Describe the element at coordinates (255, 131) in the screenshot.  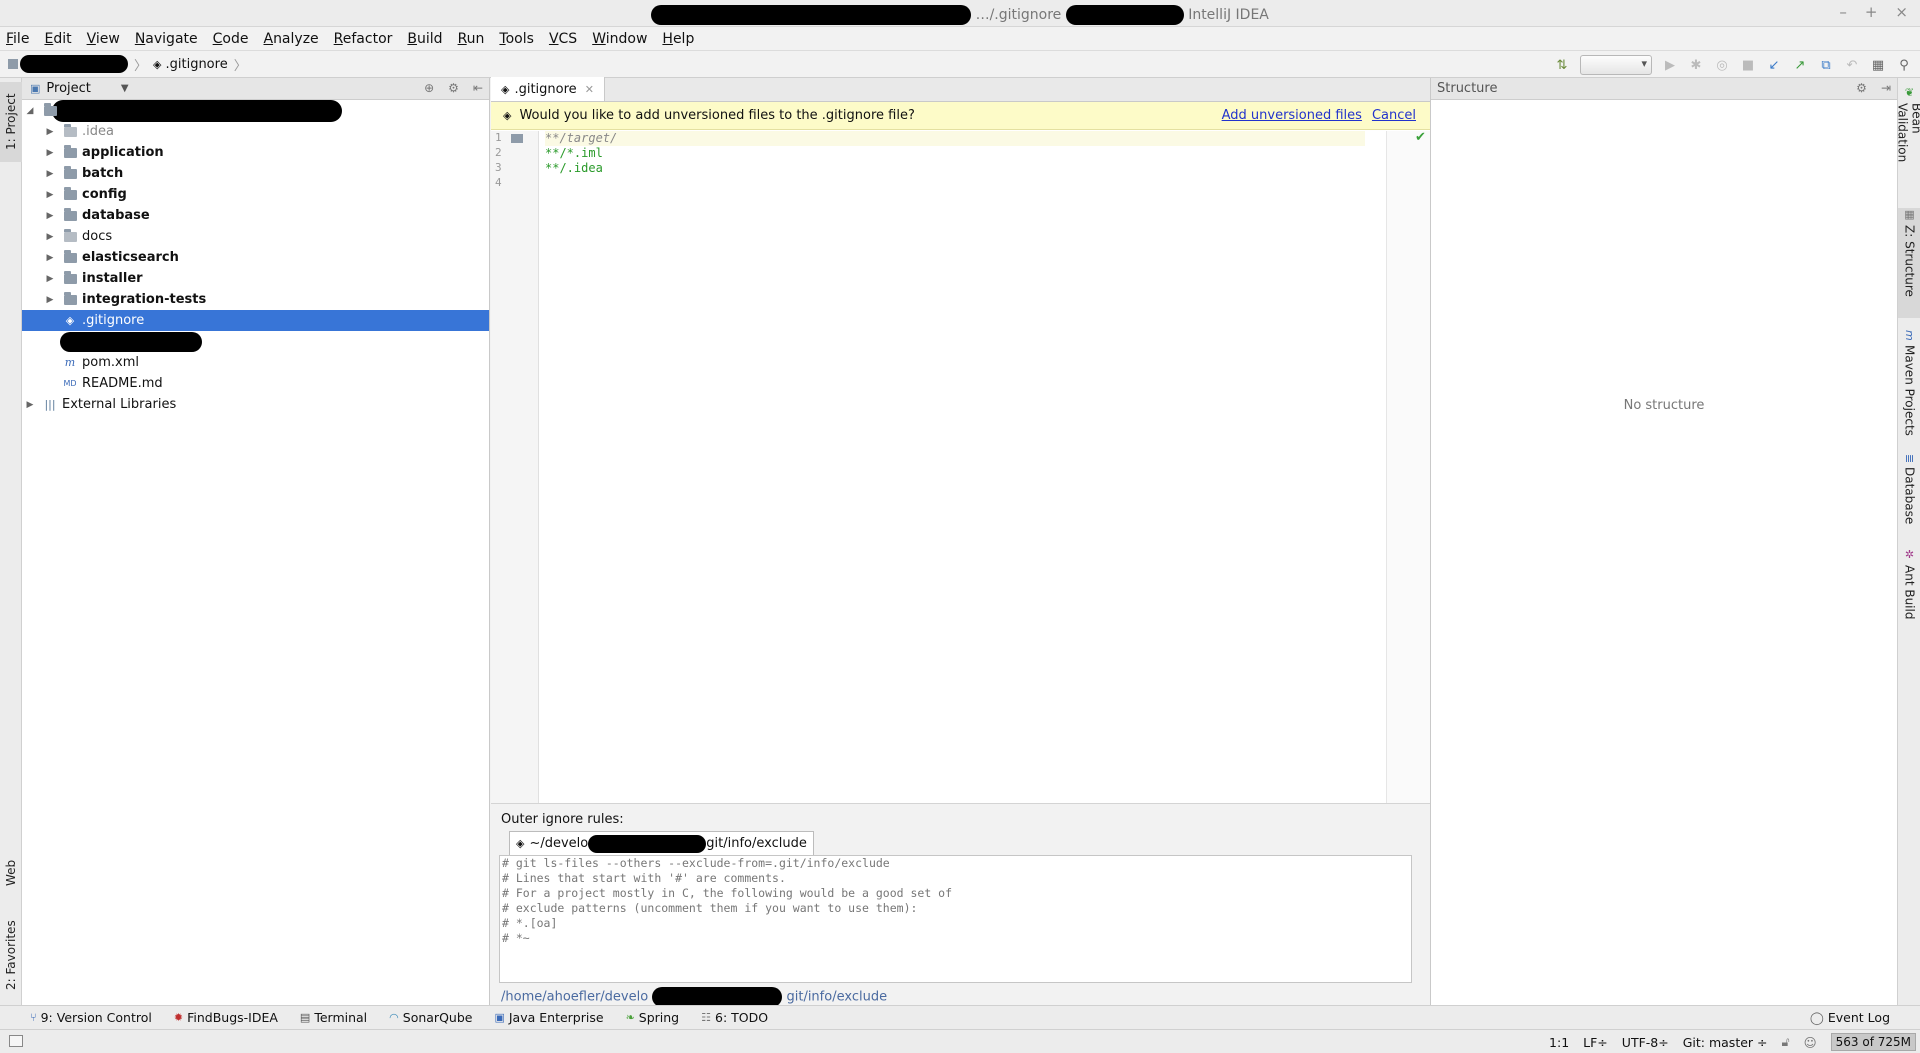
I see `tree-item-idea: ▶ .idea` at that location.